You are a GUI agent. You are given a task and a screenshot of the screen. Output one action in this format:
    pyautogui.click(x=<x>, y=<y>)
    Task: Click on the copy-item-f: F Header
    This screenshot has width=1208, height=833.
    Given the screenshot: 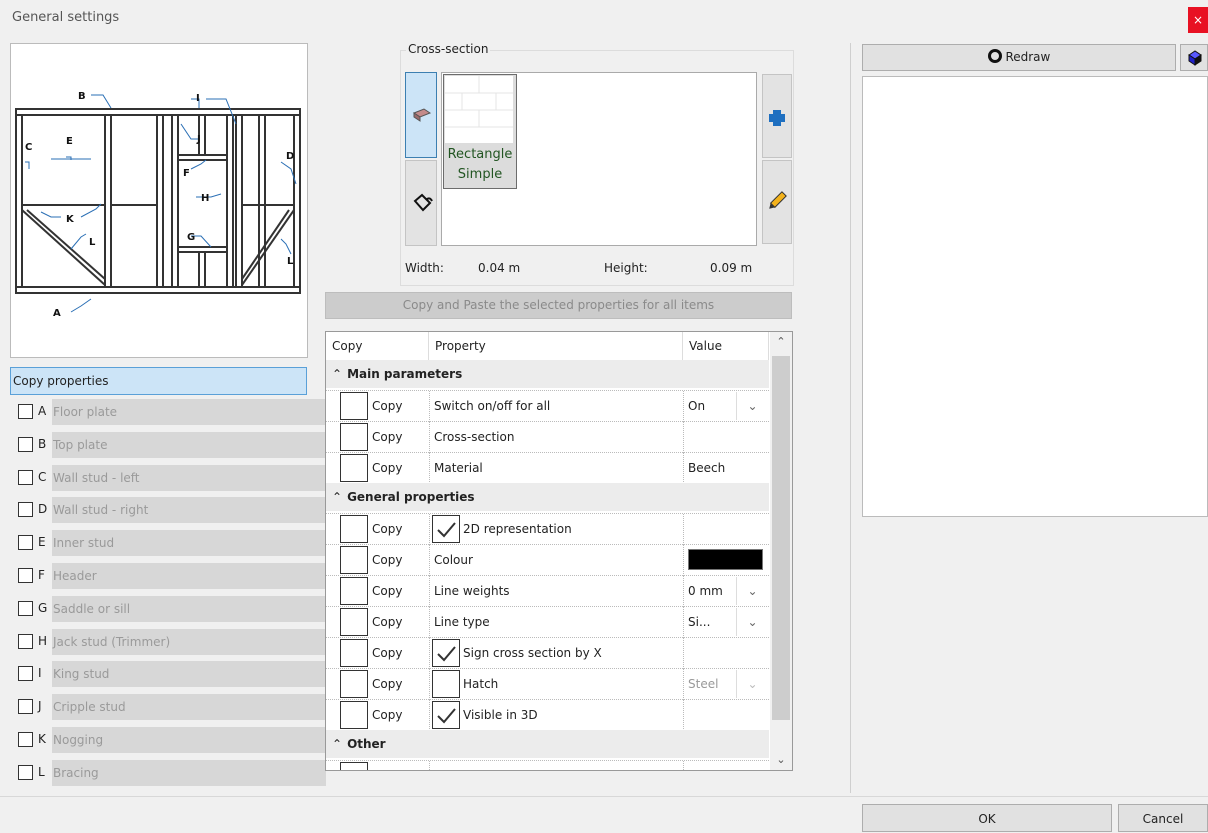 What is the action you would take?
    pyautogui.click(x=172, y=576)
    